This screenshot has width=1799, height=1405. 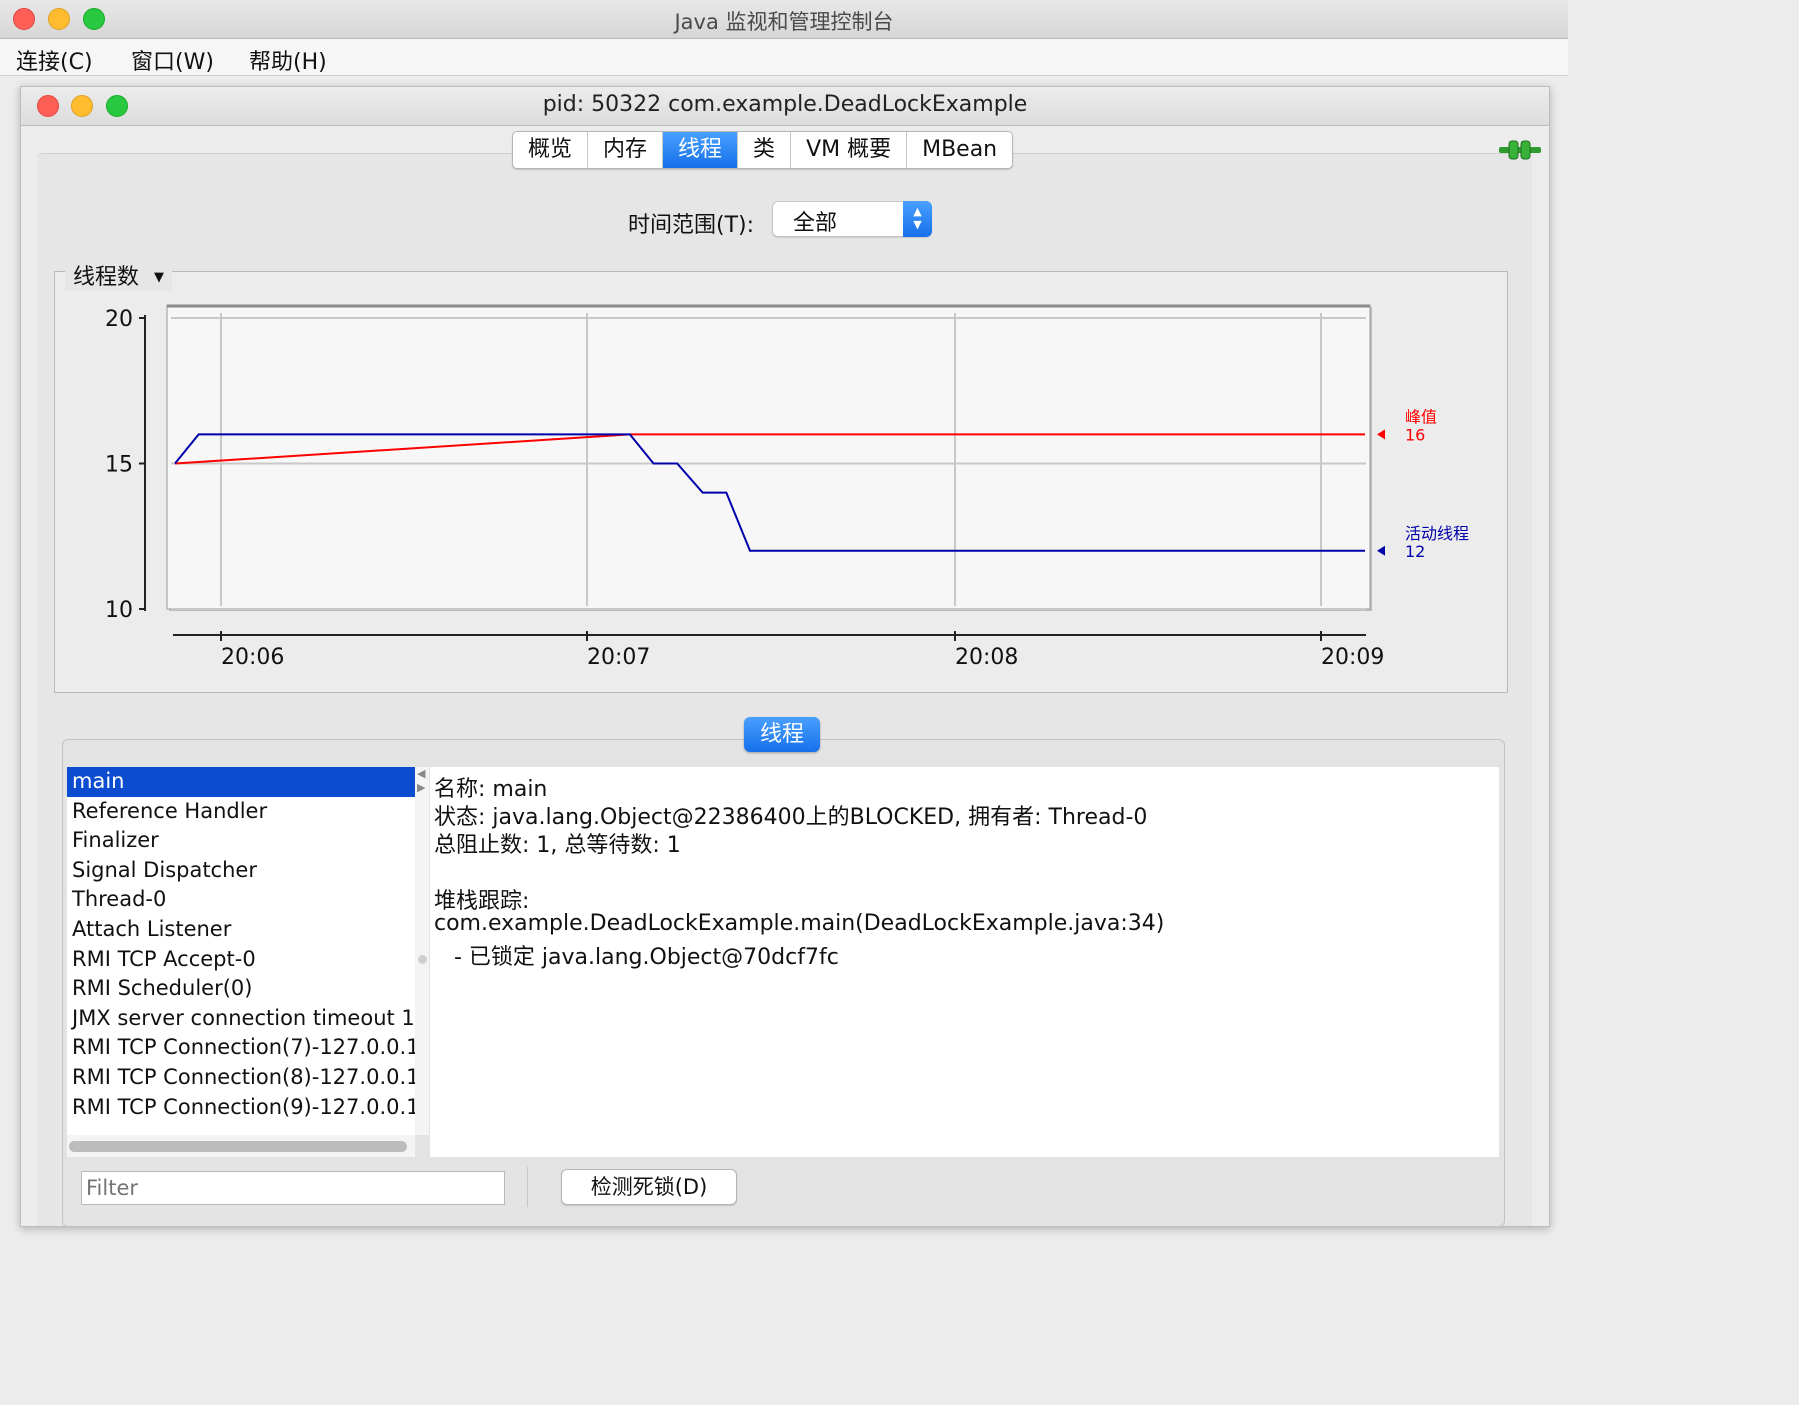 I want to click on outer-window-title: Java 监视和管理控制台, so click(x=784, y=22).